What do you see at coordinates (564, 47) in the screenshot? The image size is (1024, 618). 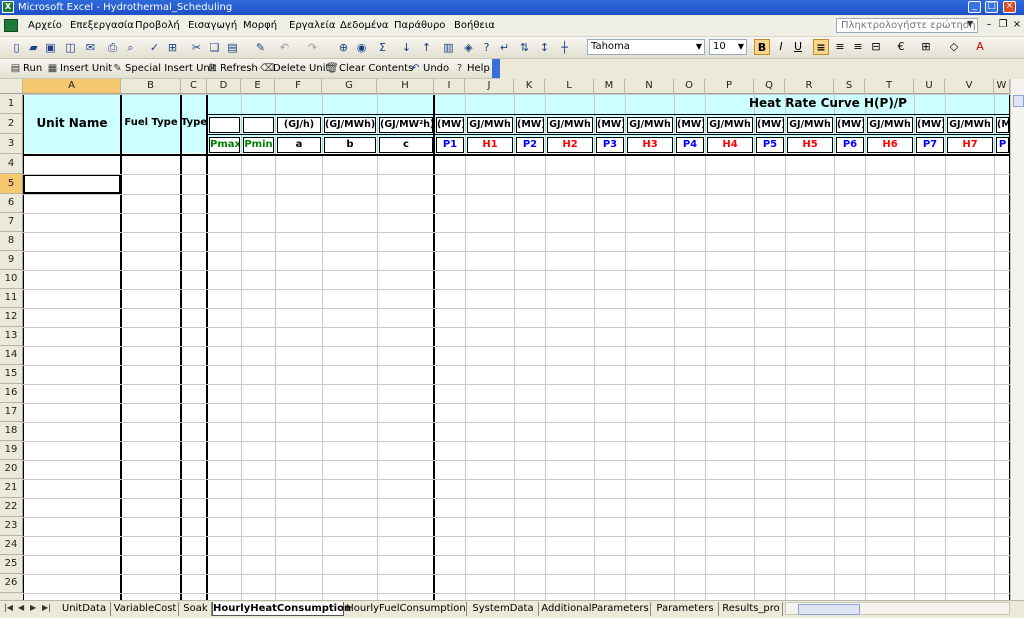 I see `borders-line-icon: ┼` at bounding box center [564, 47].